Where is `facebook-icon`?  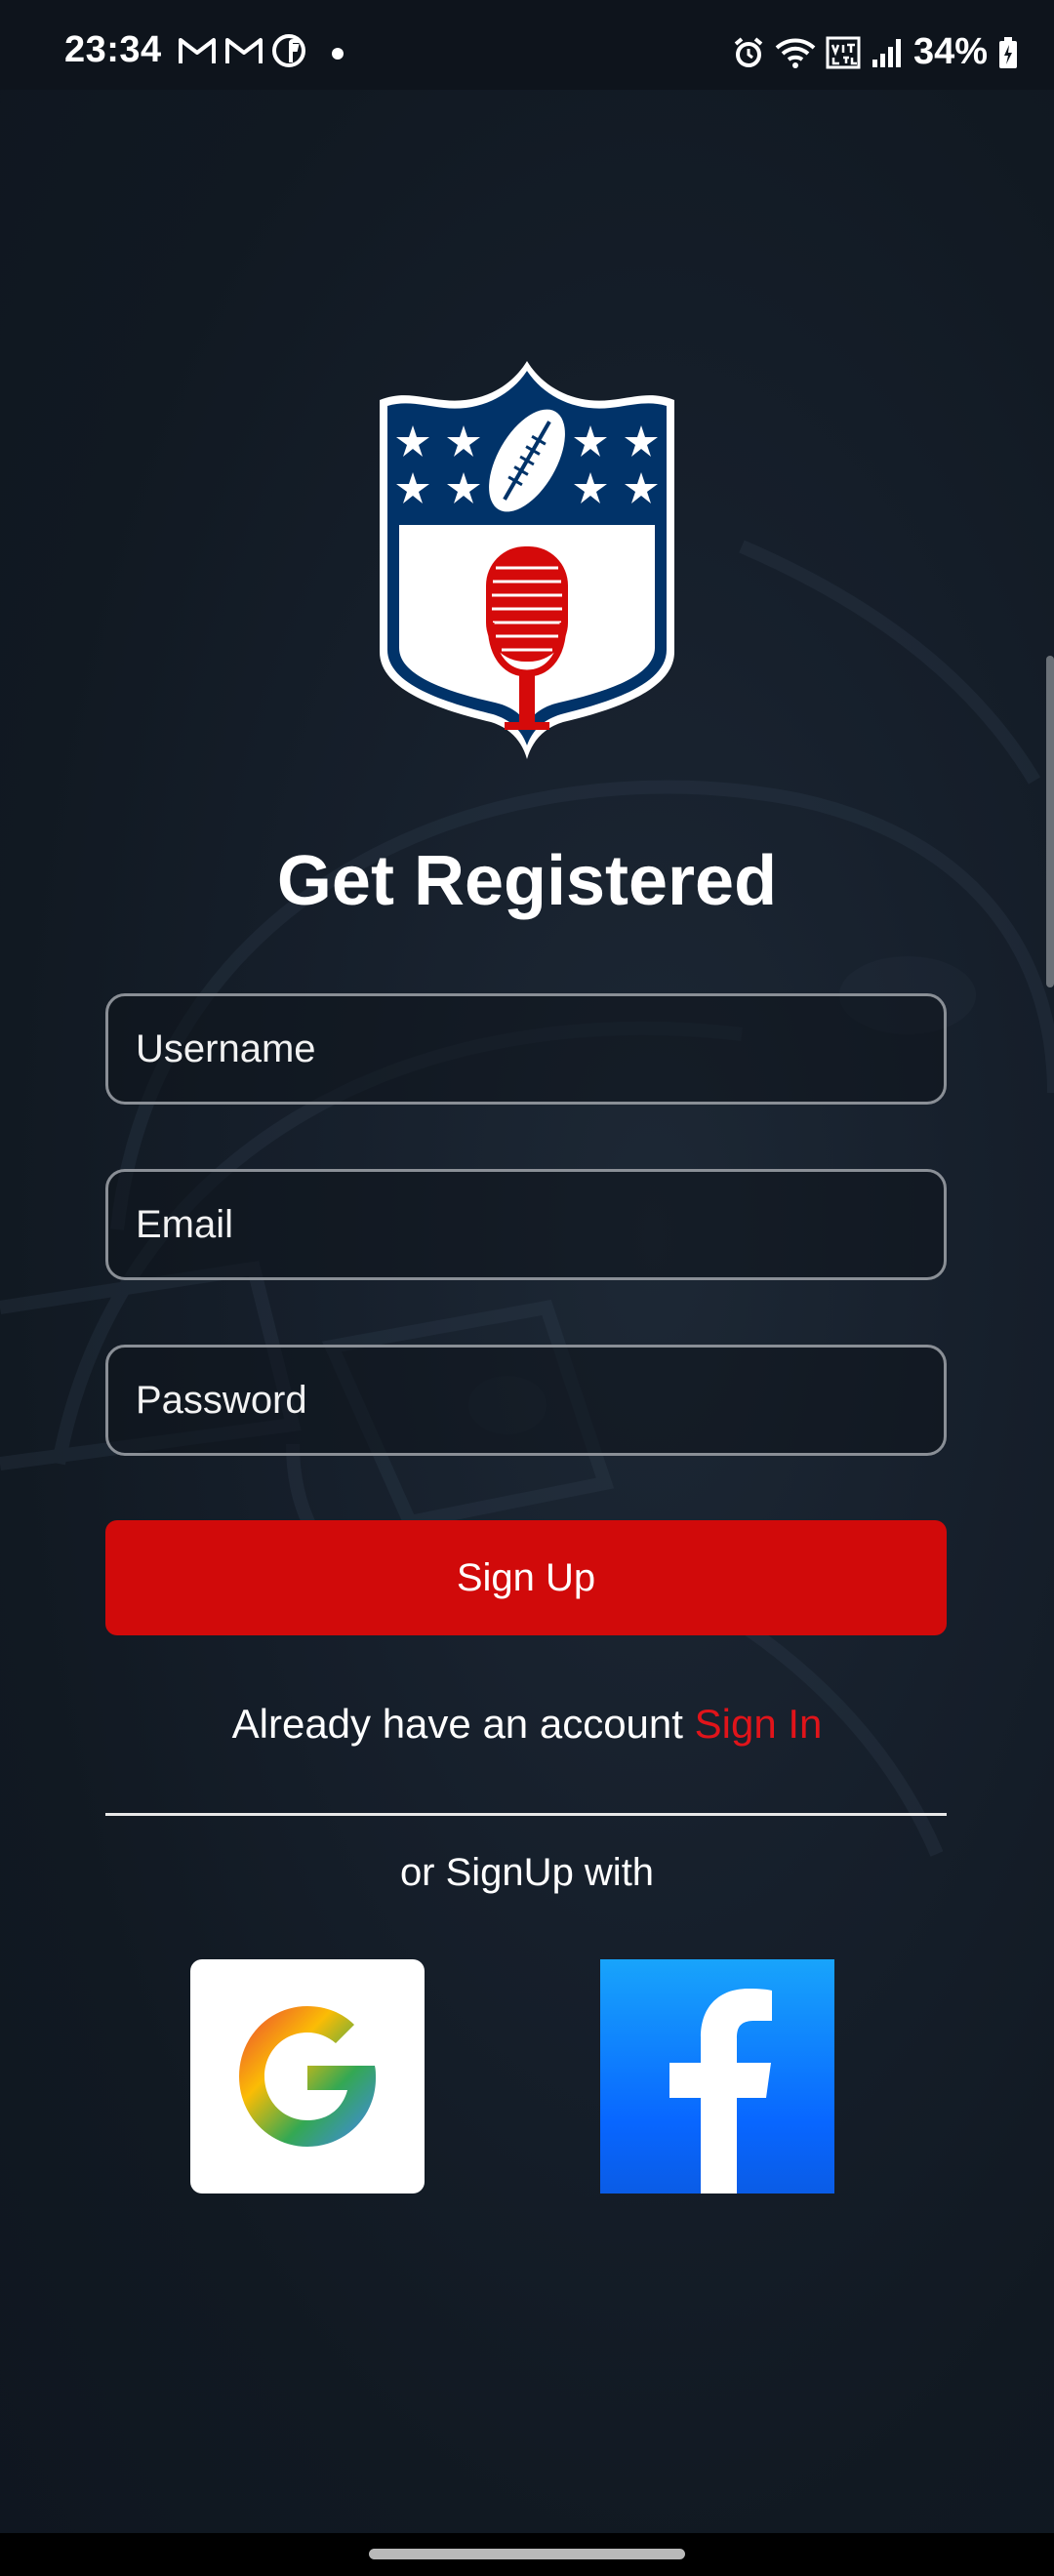
facebook-icon is located at coordinates (720, 2091).